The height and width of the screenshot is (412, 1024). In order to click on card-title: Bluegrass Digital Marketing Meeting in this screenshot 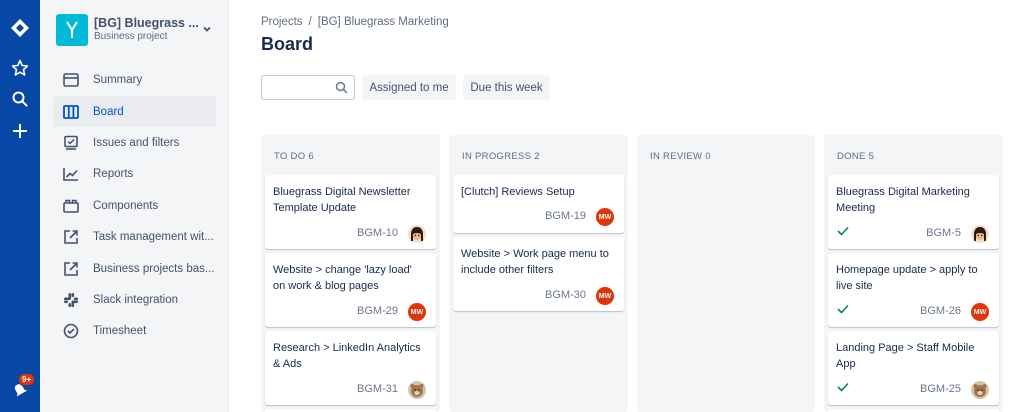, I will do `click(903, 200)`.